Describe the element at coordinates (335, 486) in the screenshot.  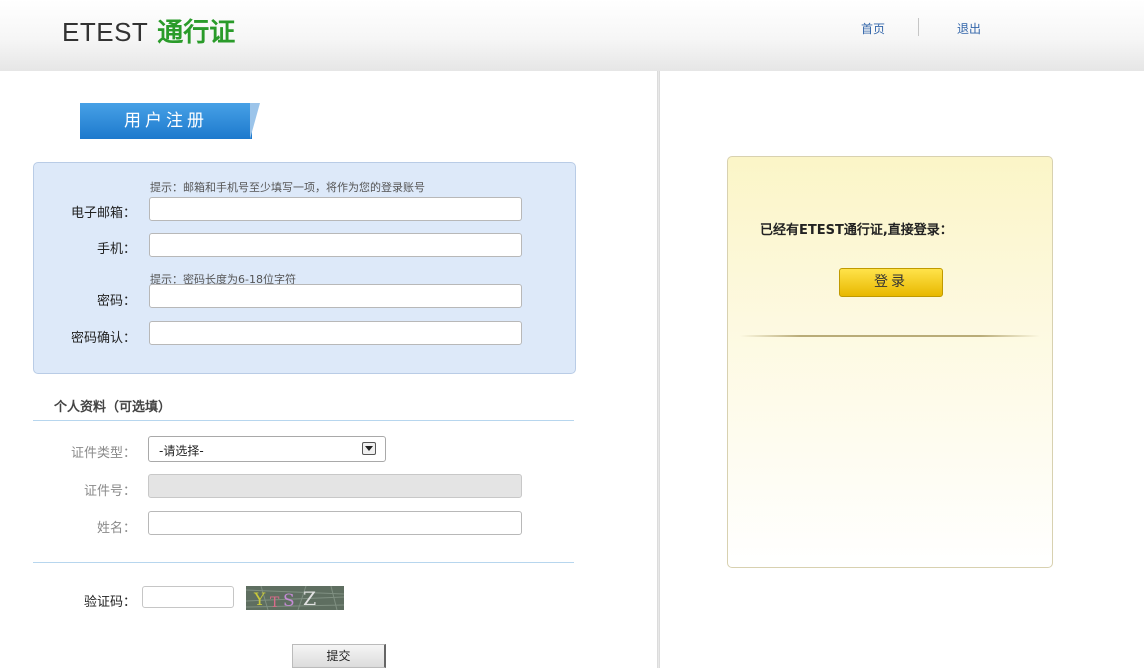
I see `id-number-field` at that location.